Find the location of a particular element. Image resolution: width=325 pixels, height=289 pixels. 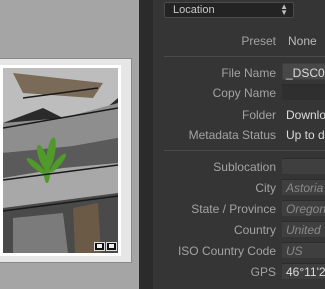

file-name-row: File Name _DSC05 is located at coordinates (239, 73).